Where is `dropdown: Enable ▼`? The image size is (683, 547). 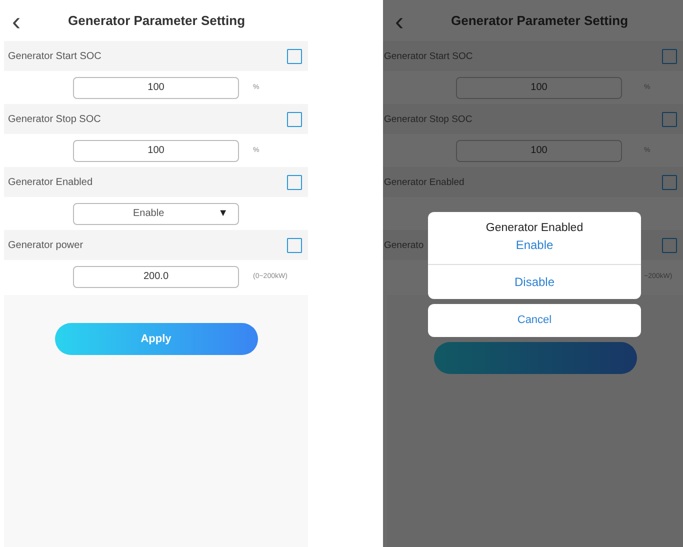
dropdown: Enable ▼ is located at coordinates (156, 213).